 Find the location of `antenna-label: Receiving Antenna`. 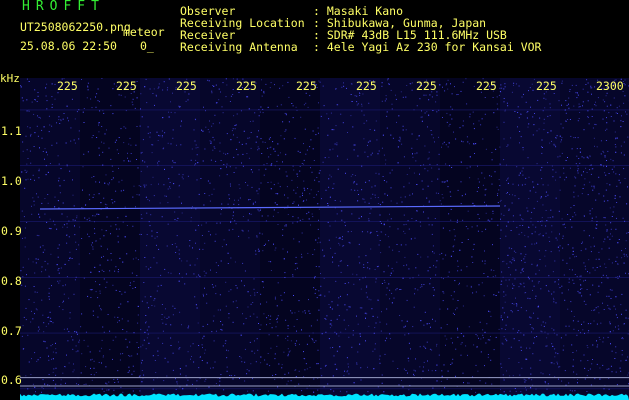

antenna-label: Receiving Antenna is located at coordinates (239, 47).